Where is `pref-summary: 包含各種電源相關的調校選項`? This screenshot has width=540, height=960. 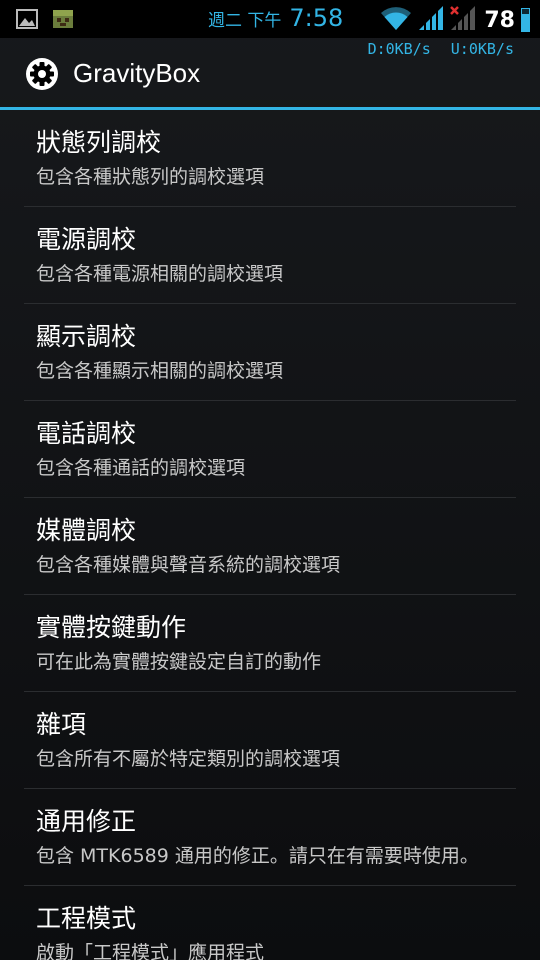 pref-summary: 包含各種電源相關的調校選項 is located at coordinates (160, 274).